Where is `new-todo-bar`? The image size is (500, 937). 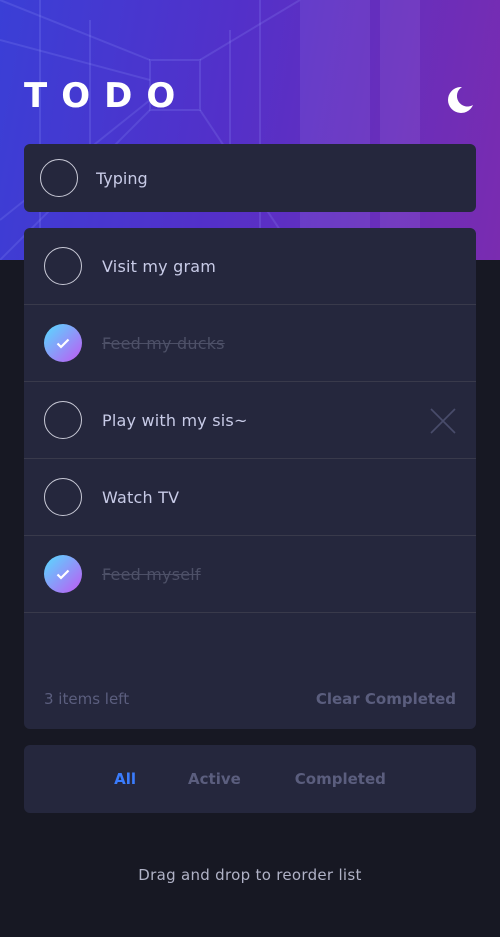 new-todo-bar is located at coordinates (250, 178).